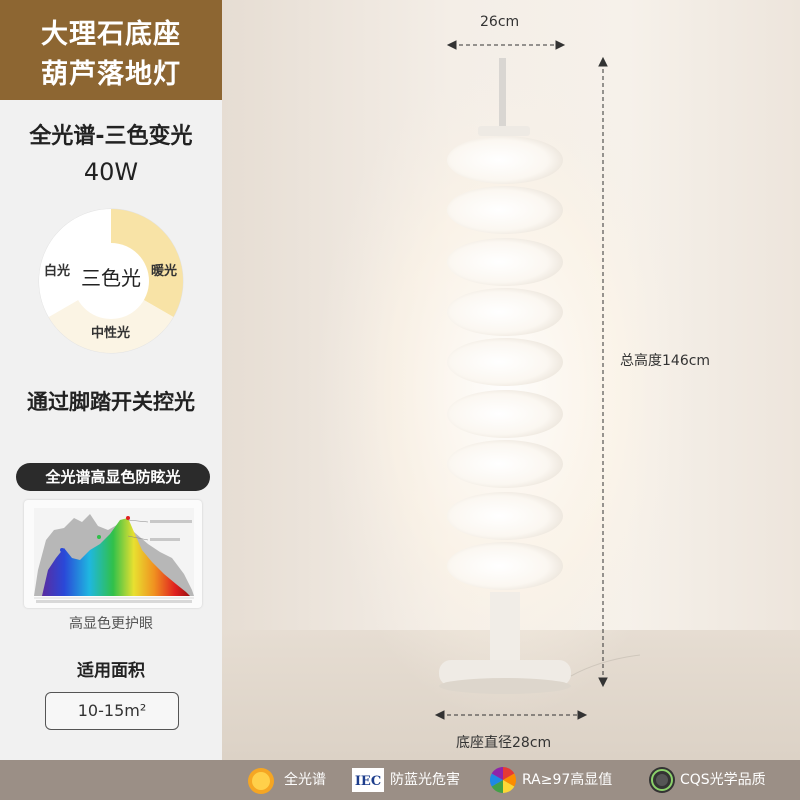 The height and width of the screenshot is (800, 800). I want to click on spectrum-chart, so click(113, 554).